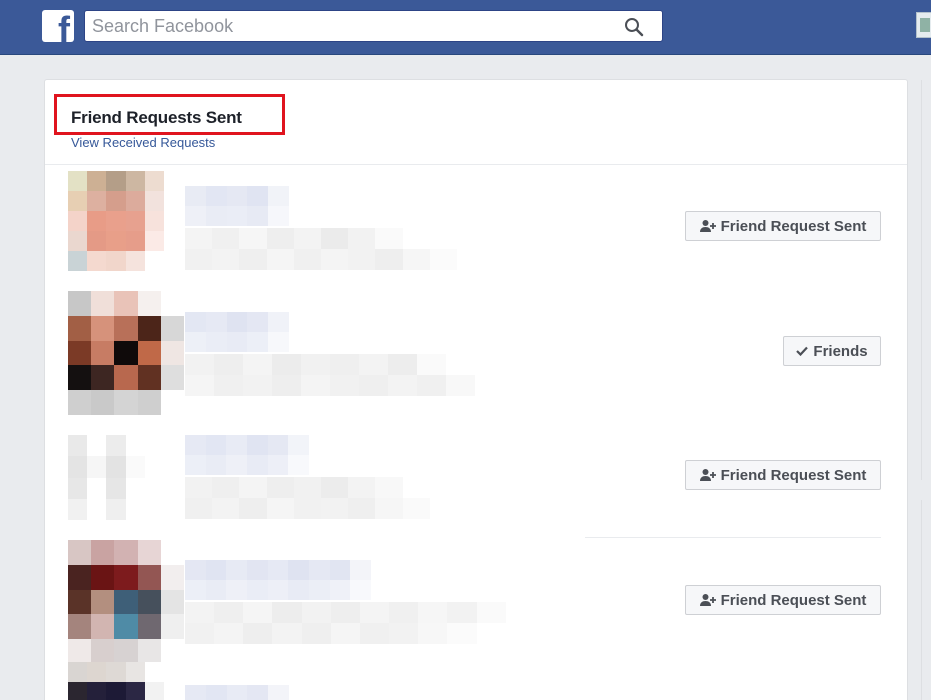 Image resolution: width=931 pixels, height=700 pixels. I want to click on search-box, so click(373, 26).